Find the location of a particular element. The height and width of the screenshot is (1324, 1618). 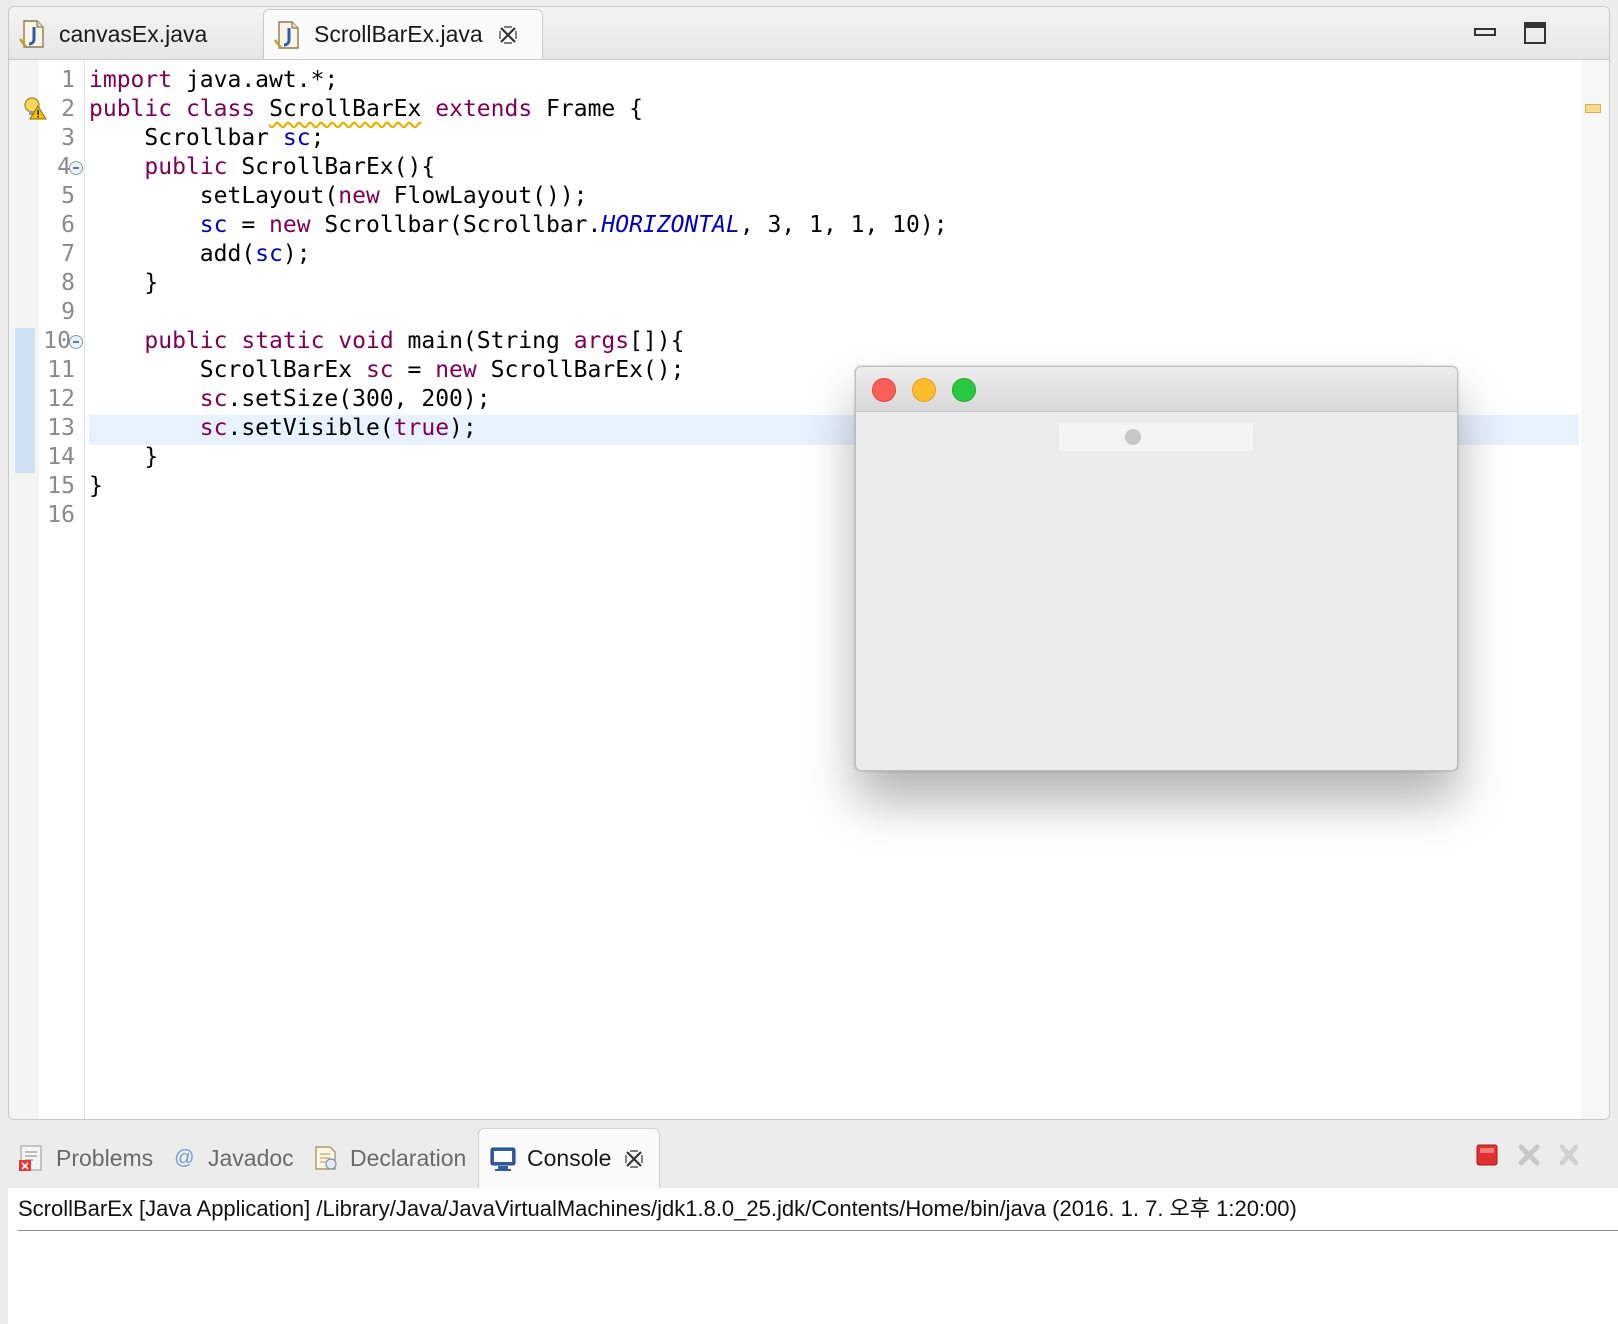

tab-label: Declaration is located at coordinates (408, 1157).